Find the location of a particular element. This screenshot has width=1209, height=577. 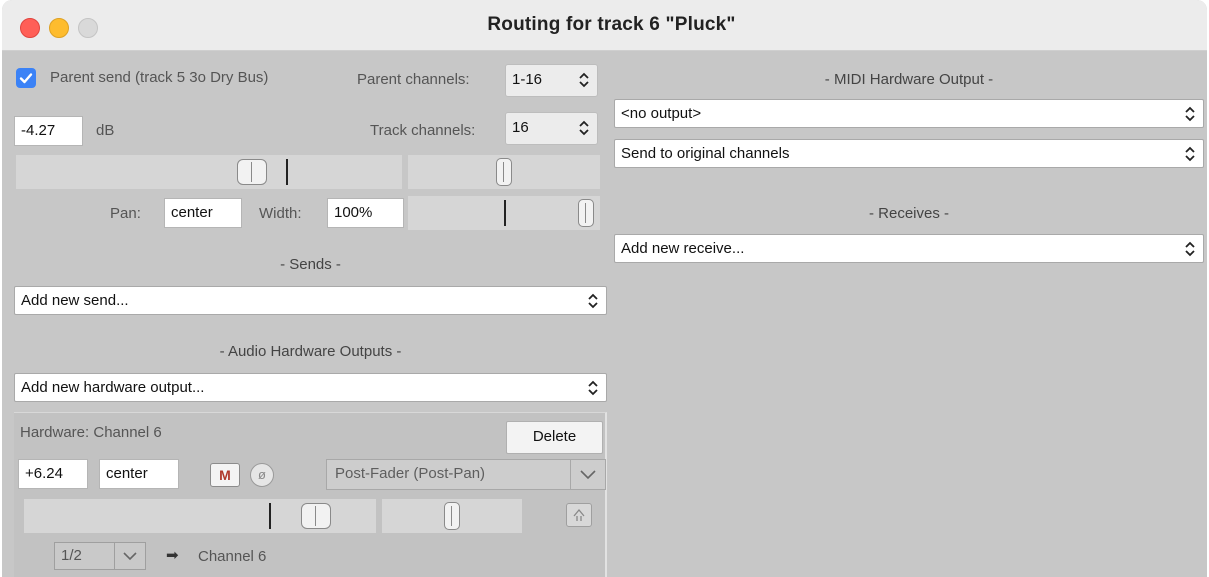

up-arrow-icon is located at coordinates (579, 514).